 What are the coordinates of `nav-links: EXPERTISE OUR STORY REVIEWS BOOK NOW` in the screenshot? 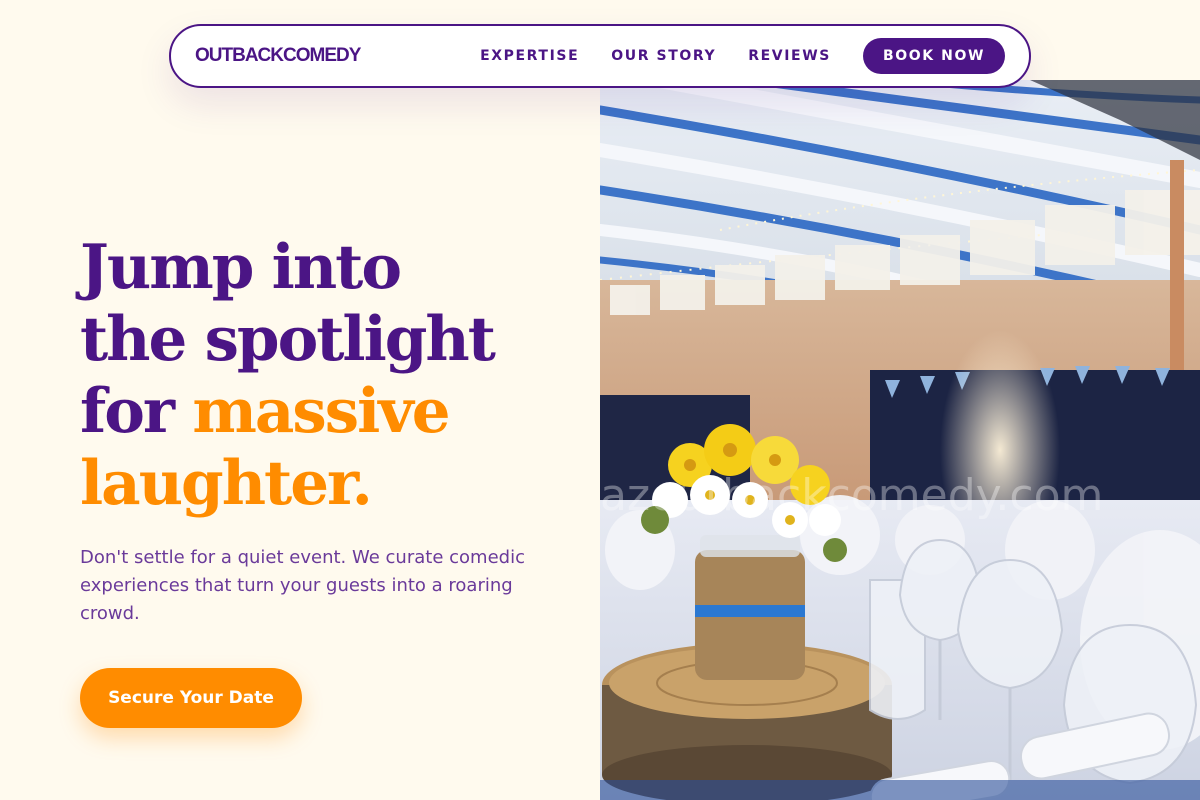 It's located at (742, 56).